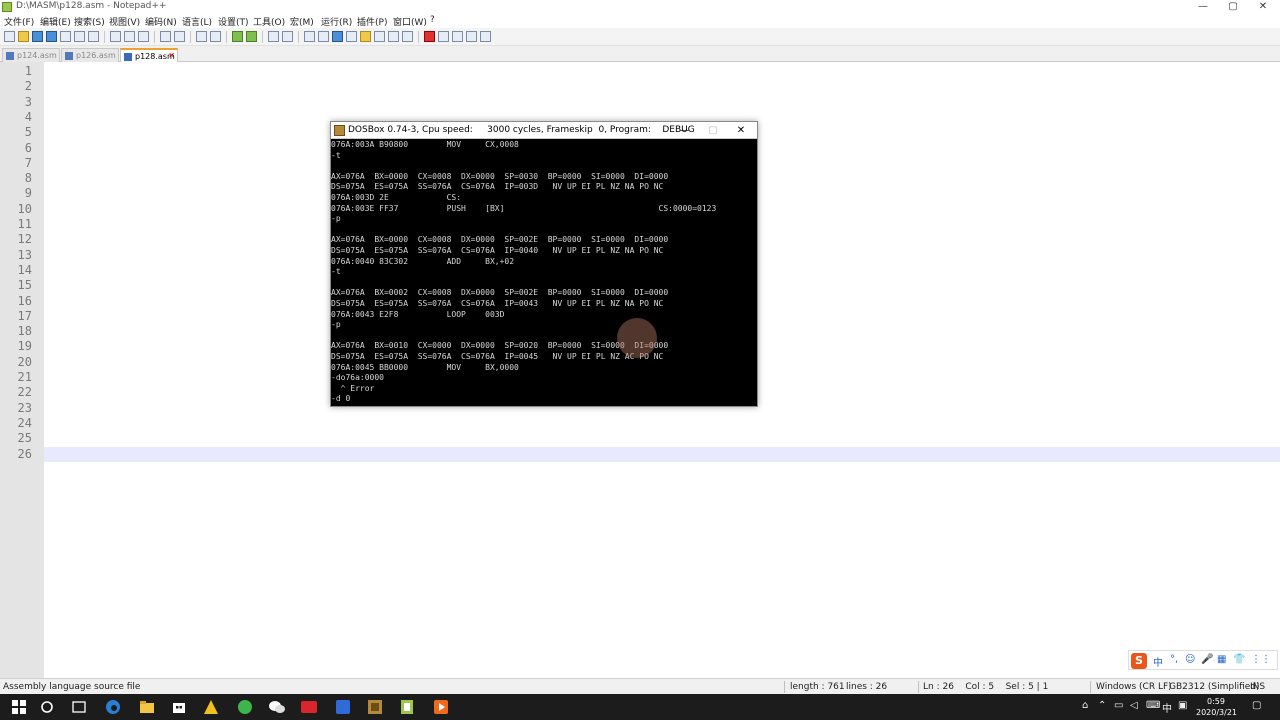 This screenshot has height=720, width=1280. What do you see at coordinates (410, 21) in the screenshot?
I see `menu-window: 窗口(W)` at bounding box center [410, 21].